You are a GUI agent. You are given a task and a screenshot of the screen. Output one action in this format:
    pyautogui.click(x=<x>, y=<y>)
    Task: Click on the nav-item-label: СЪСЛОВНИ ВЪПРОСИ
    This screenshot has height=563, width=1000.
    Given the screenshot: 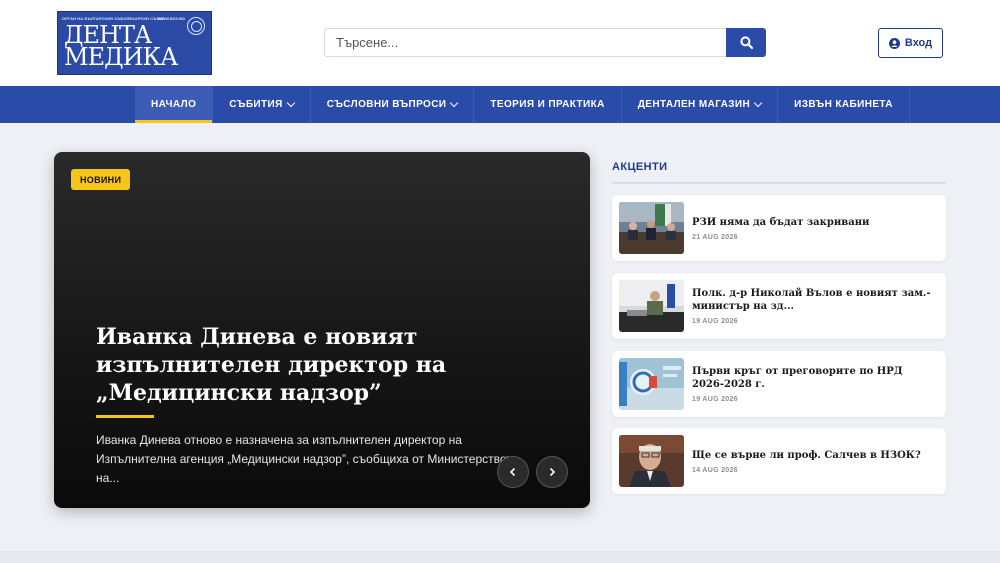 What is the action you would take?
    pyautogui.click(x=386, y=104)
    